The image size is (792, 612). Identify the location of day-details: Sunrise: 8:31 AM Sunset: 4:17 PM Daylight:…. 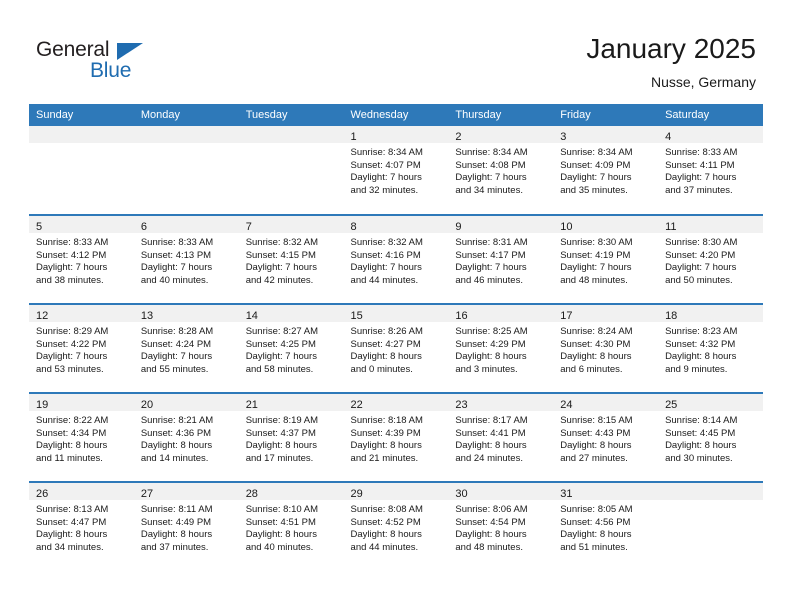
(500, 260).